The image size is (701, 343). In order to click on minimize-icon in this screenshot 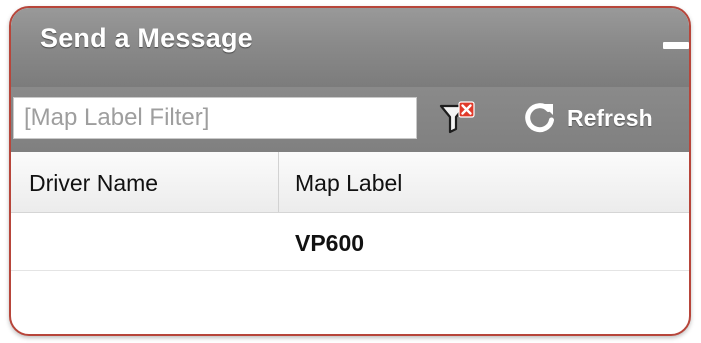, I will do `click(676, 45)`.